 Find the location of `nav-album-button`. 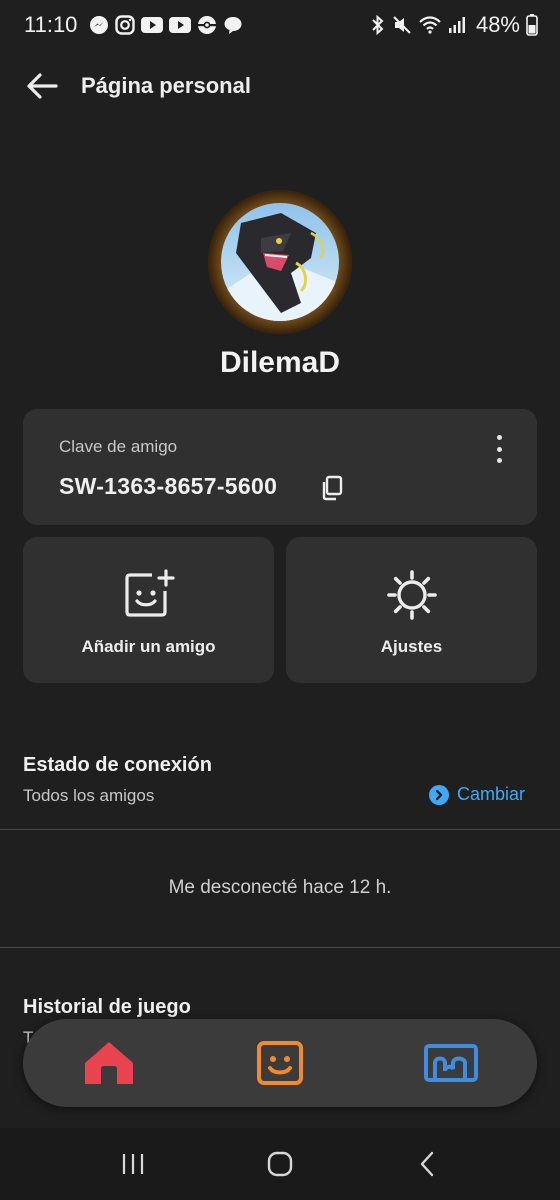

nav-album-button is located at coordinates (451, 1063).